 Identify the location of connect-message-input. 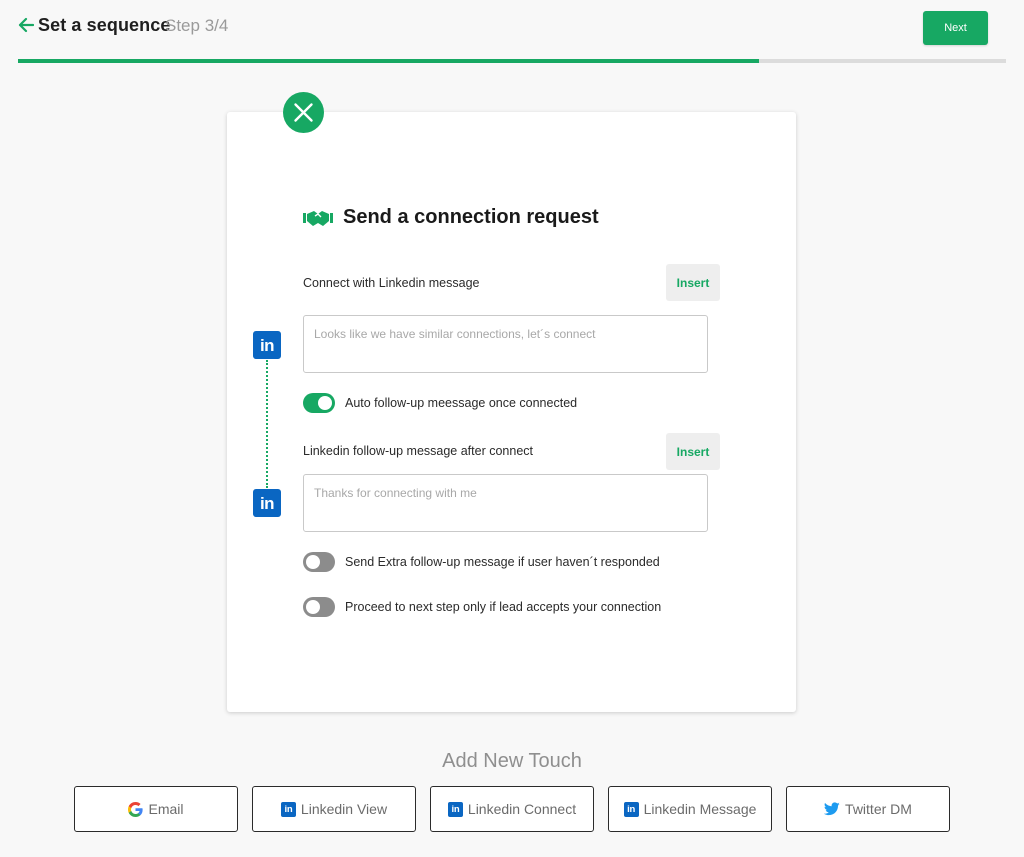
(505, 344).